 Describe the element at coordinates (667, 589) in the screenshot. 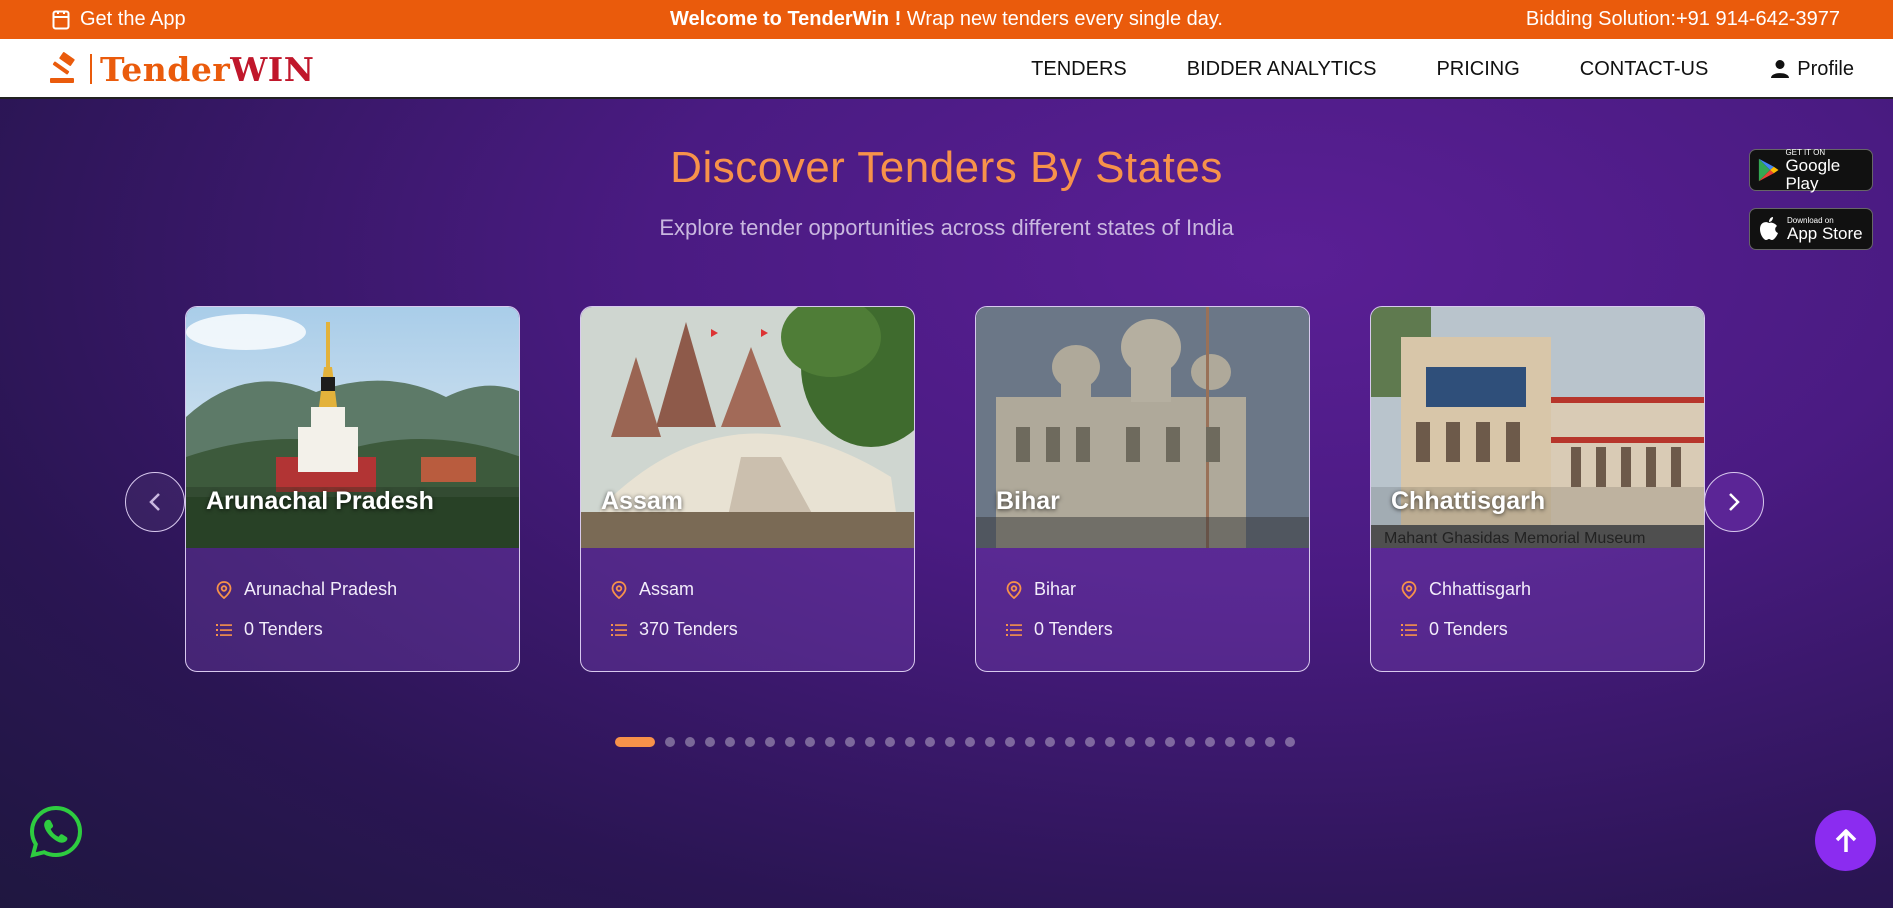

I see `location-label: Assam` at that location.